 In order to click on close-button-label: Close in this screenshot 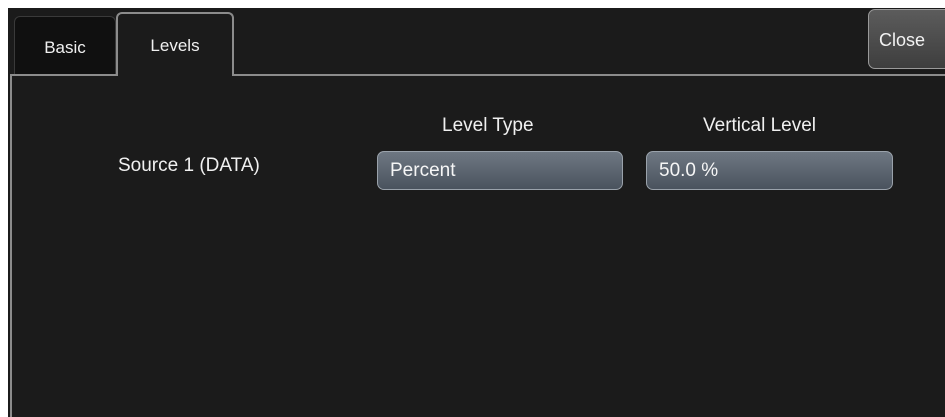, I will do `click(902, 40)`.